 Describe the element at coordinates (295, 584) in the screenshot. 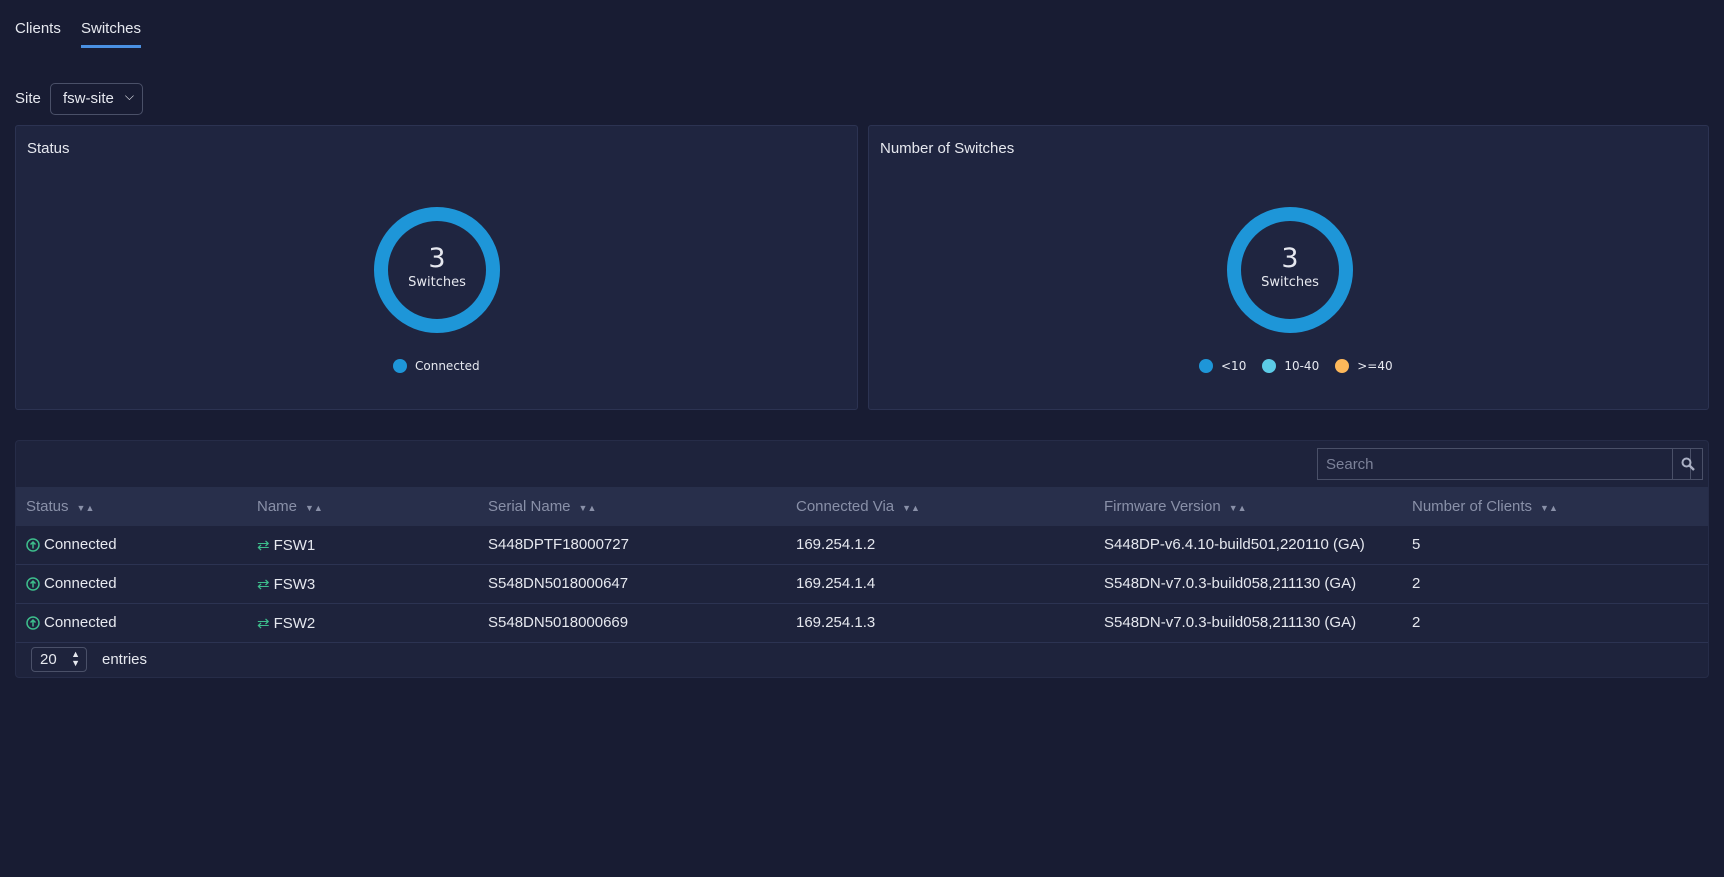

I see `switch-name: FSW3` at that location.